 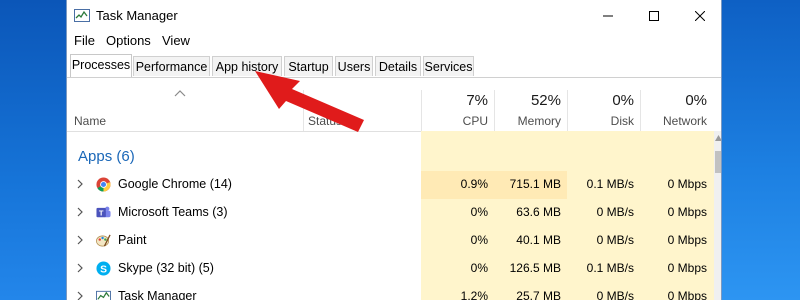 What do you see at coordinates (535, 184) in the screenshot?
I see `memory-value: 715.1 MB` at bounding box center [535, 184].